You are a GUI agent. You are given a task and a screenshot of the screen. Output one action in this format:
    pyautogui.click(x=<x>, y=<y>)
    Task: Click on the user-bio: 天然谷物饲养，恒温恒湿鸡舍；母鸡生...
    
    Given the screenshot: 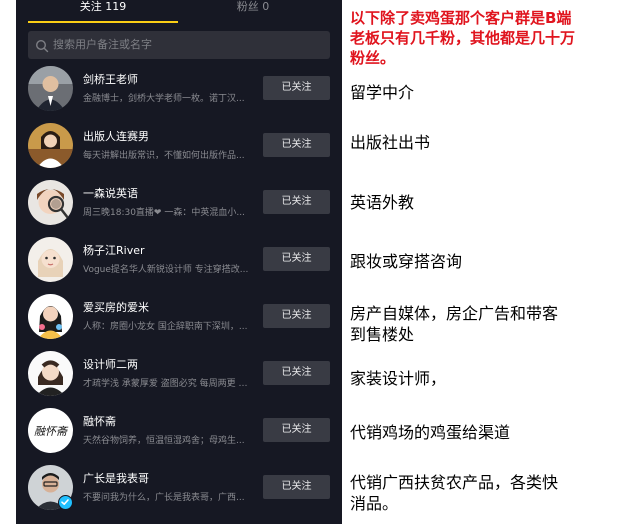 What is the action you would take?
    pyautogui.click(x=164, y=441)
    